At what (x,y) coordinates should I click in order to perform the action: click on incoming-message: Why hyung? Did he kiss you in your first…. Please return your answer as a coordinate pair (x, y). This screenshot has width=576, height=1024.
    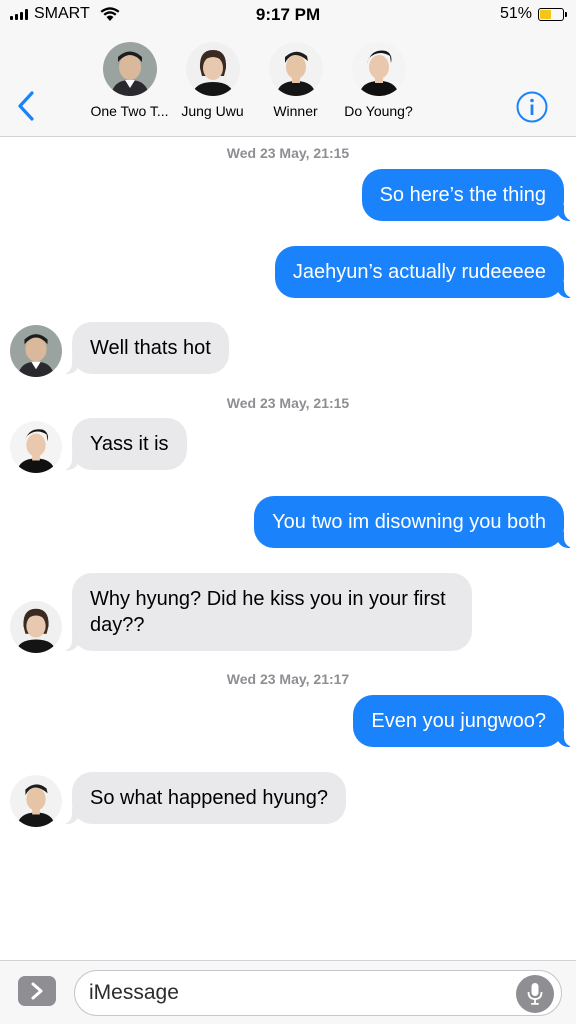
    Looking at the image, I should click on (267, 612).